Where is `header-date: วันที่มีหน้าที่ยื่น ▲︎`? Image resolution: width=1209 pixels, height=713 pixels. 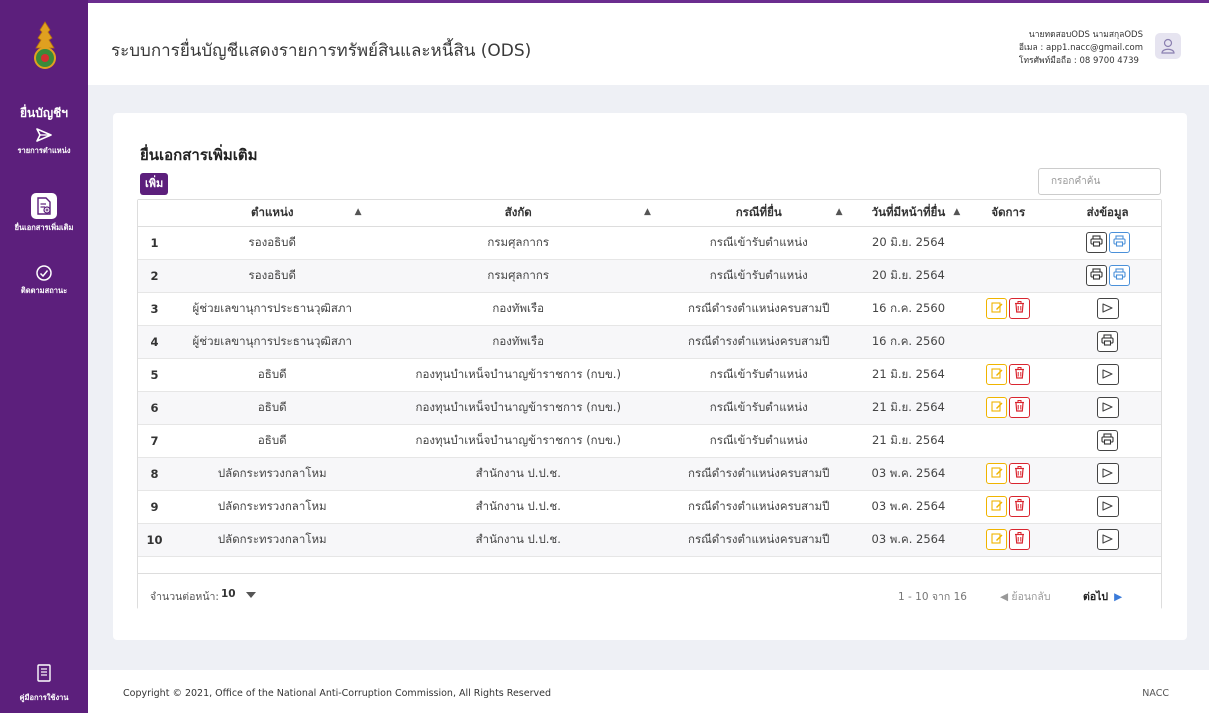
header-date: วันที่มีหน้าที่ยื่น ▲︎ is located at coordinates (908, 213).